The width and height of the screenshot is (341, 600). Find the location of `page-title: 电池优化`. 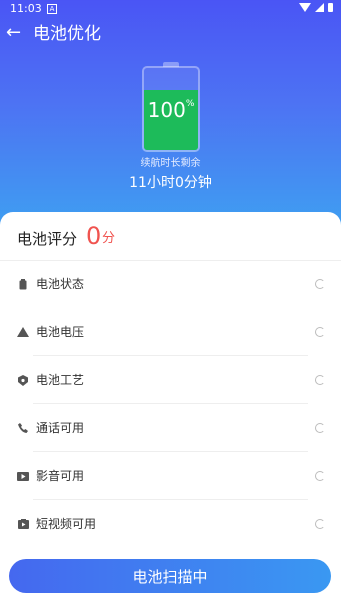

page-title: 电池优化 is located at coordinates (67, 34).